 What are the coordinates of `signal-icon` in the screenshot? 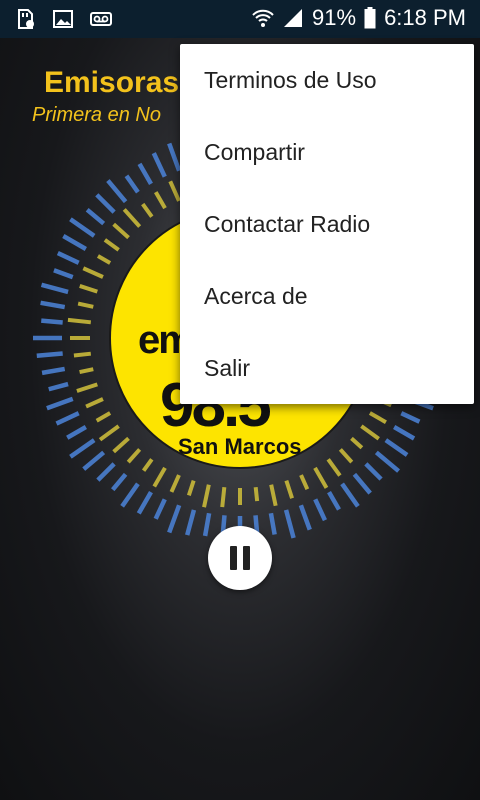 It's located at (293, 18).